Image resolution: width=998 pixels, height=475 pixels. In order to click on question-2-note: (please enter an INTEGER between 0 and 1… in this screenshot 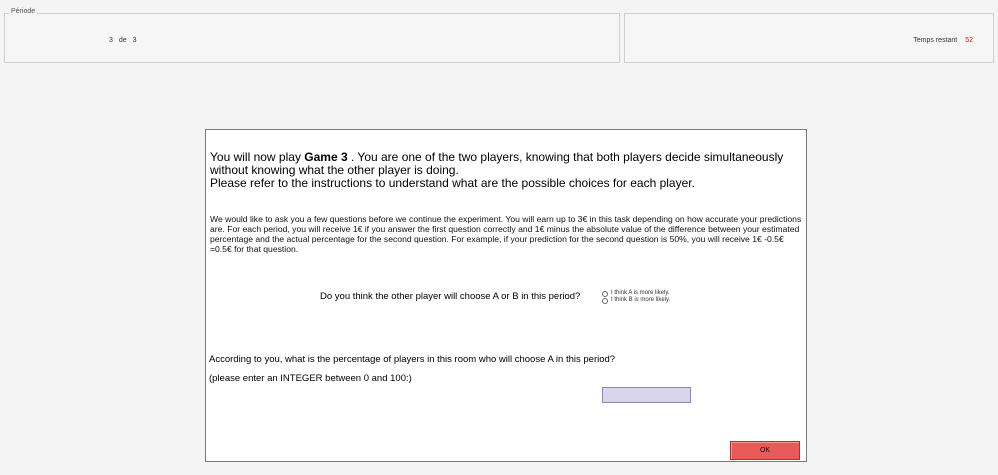, I will do `click(310, 378)`.